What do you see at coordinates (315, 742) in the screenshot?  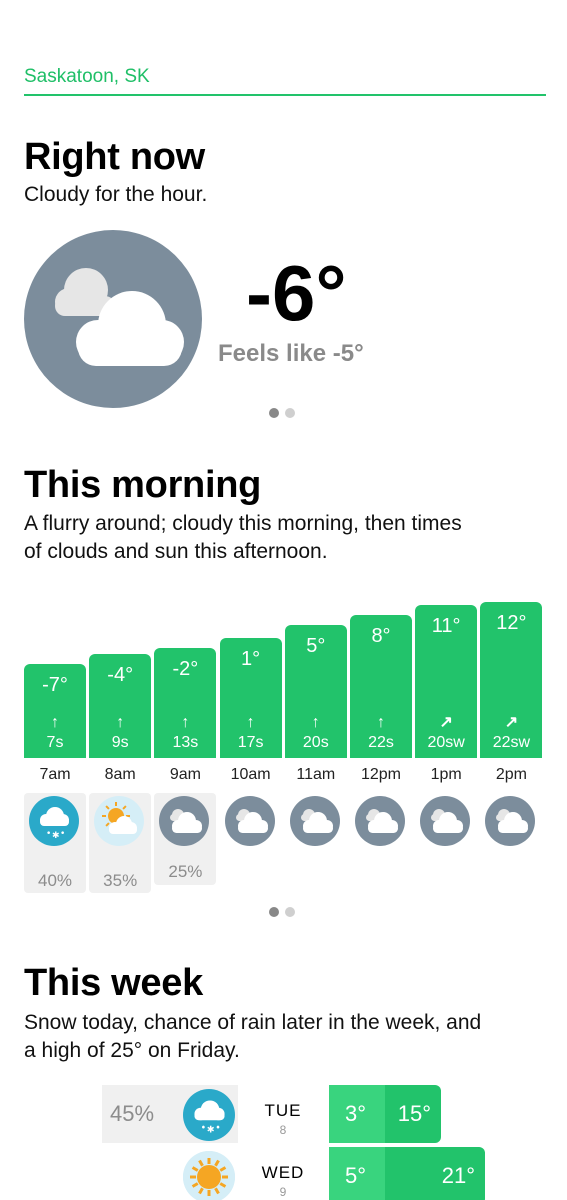 I see `wind-speed: 20s` at bounding box center [315, 742].